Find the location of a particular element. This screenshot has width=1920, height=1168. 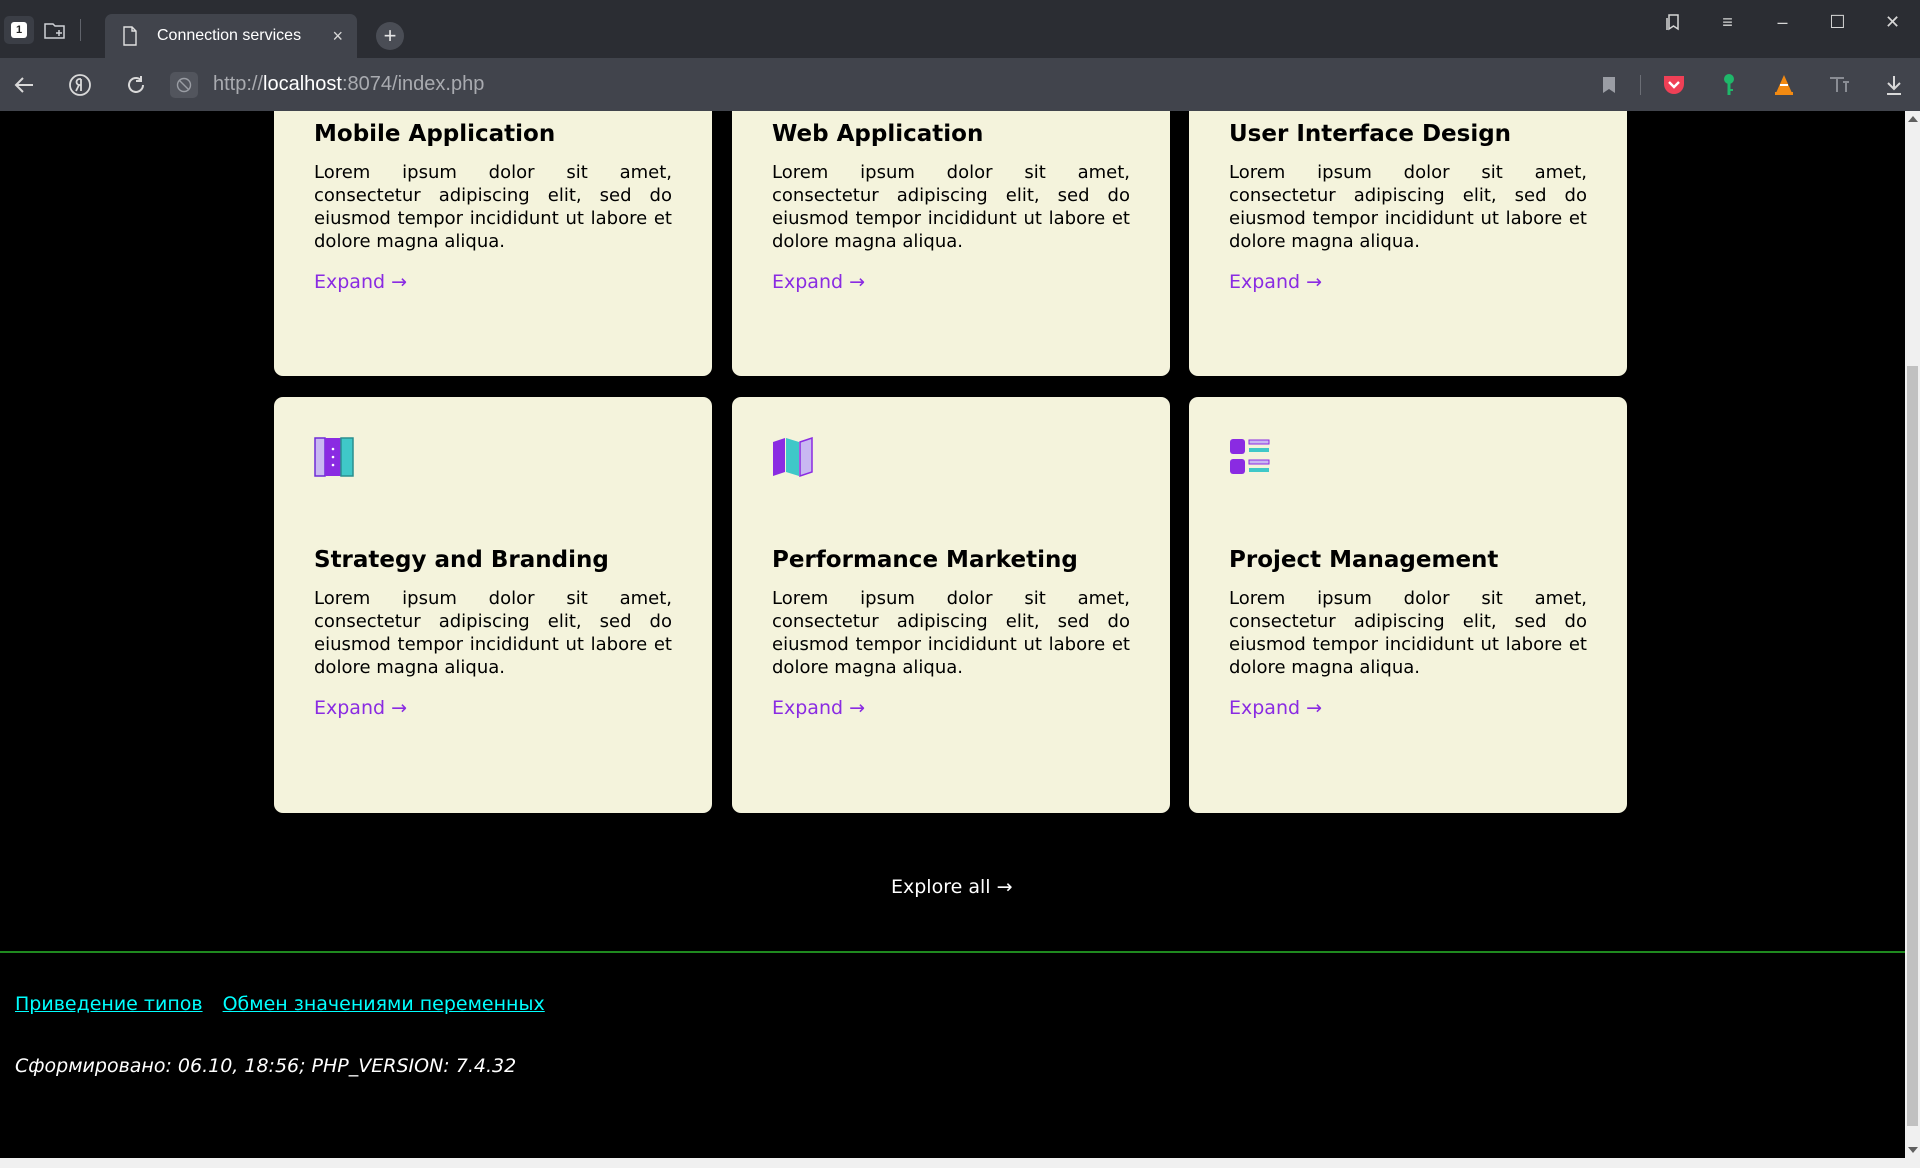

tab-title: Connection services is located at coordinates (229, 35).